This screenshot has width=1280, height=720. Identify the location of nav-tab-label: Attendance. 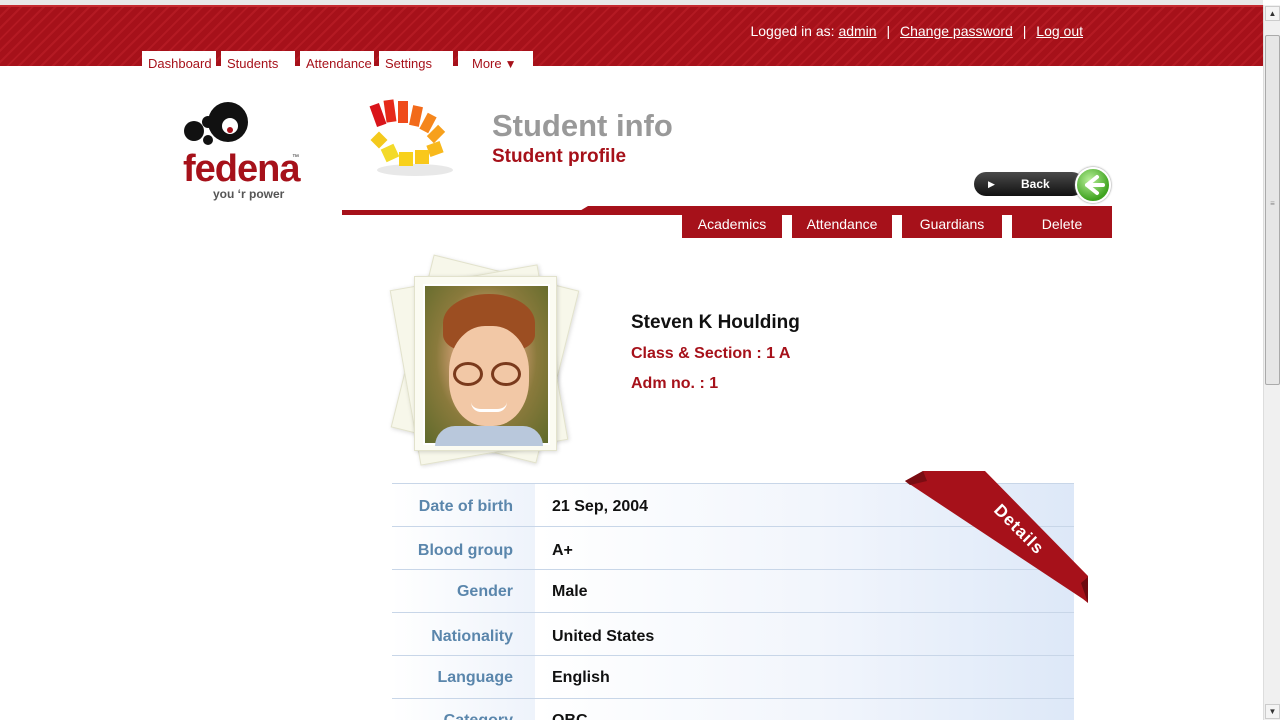
(339, 63).